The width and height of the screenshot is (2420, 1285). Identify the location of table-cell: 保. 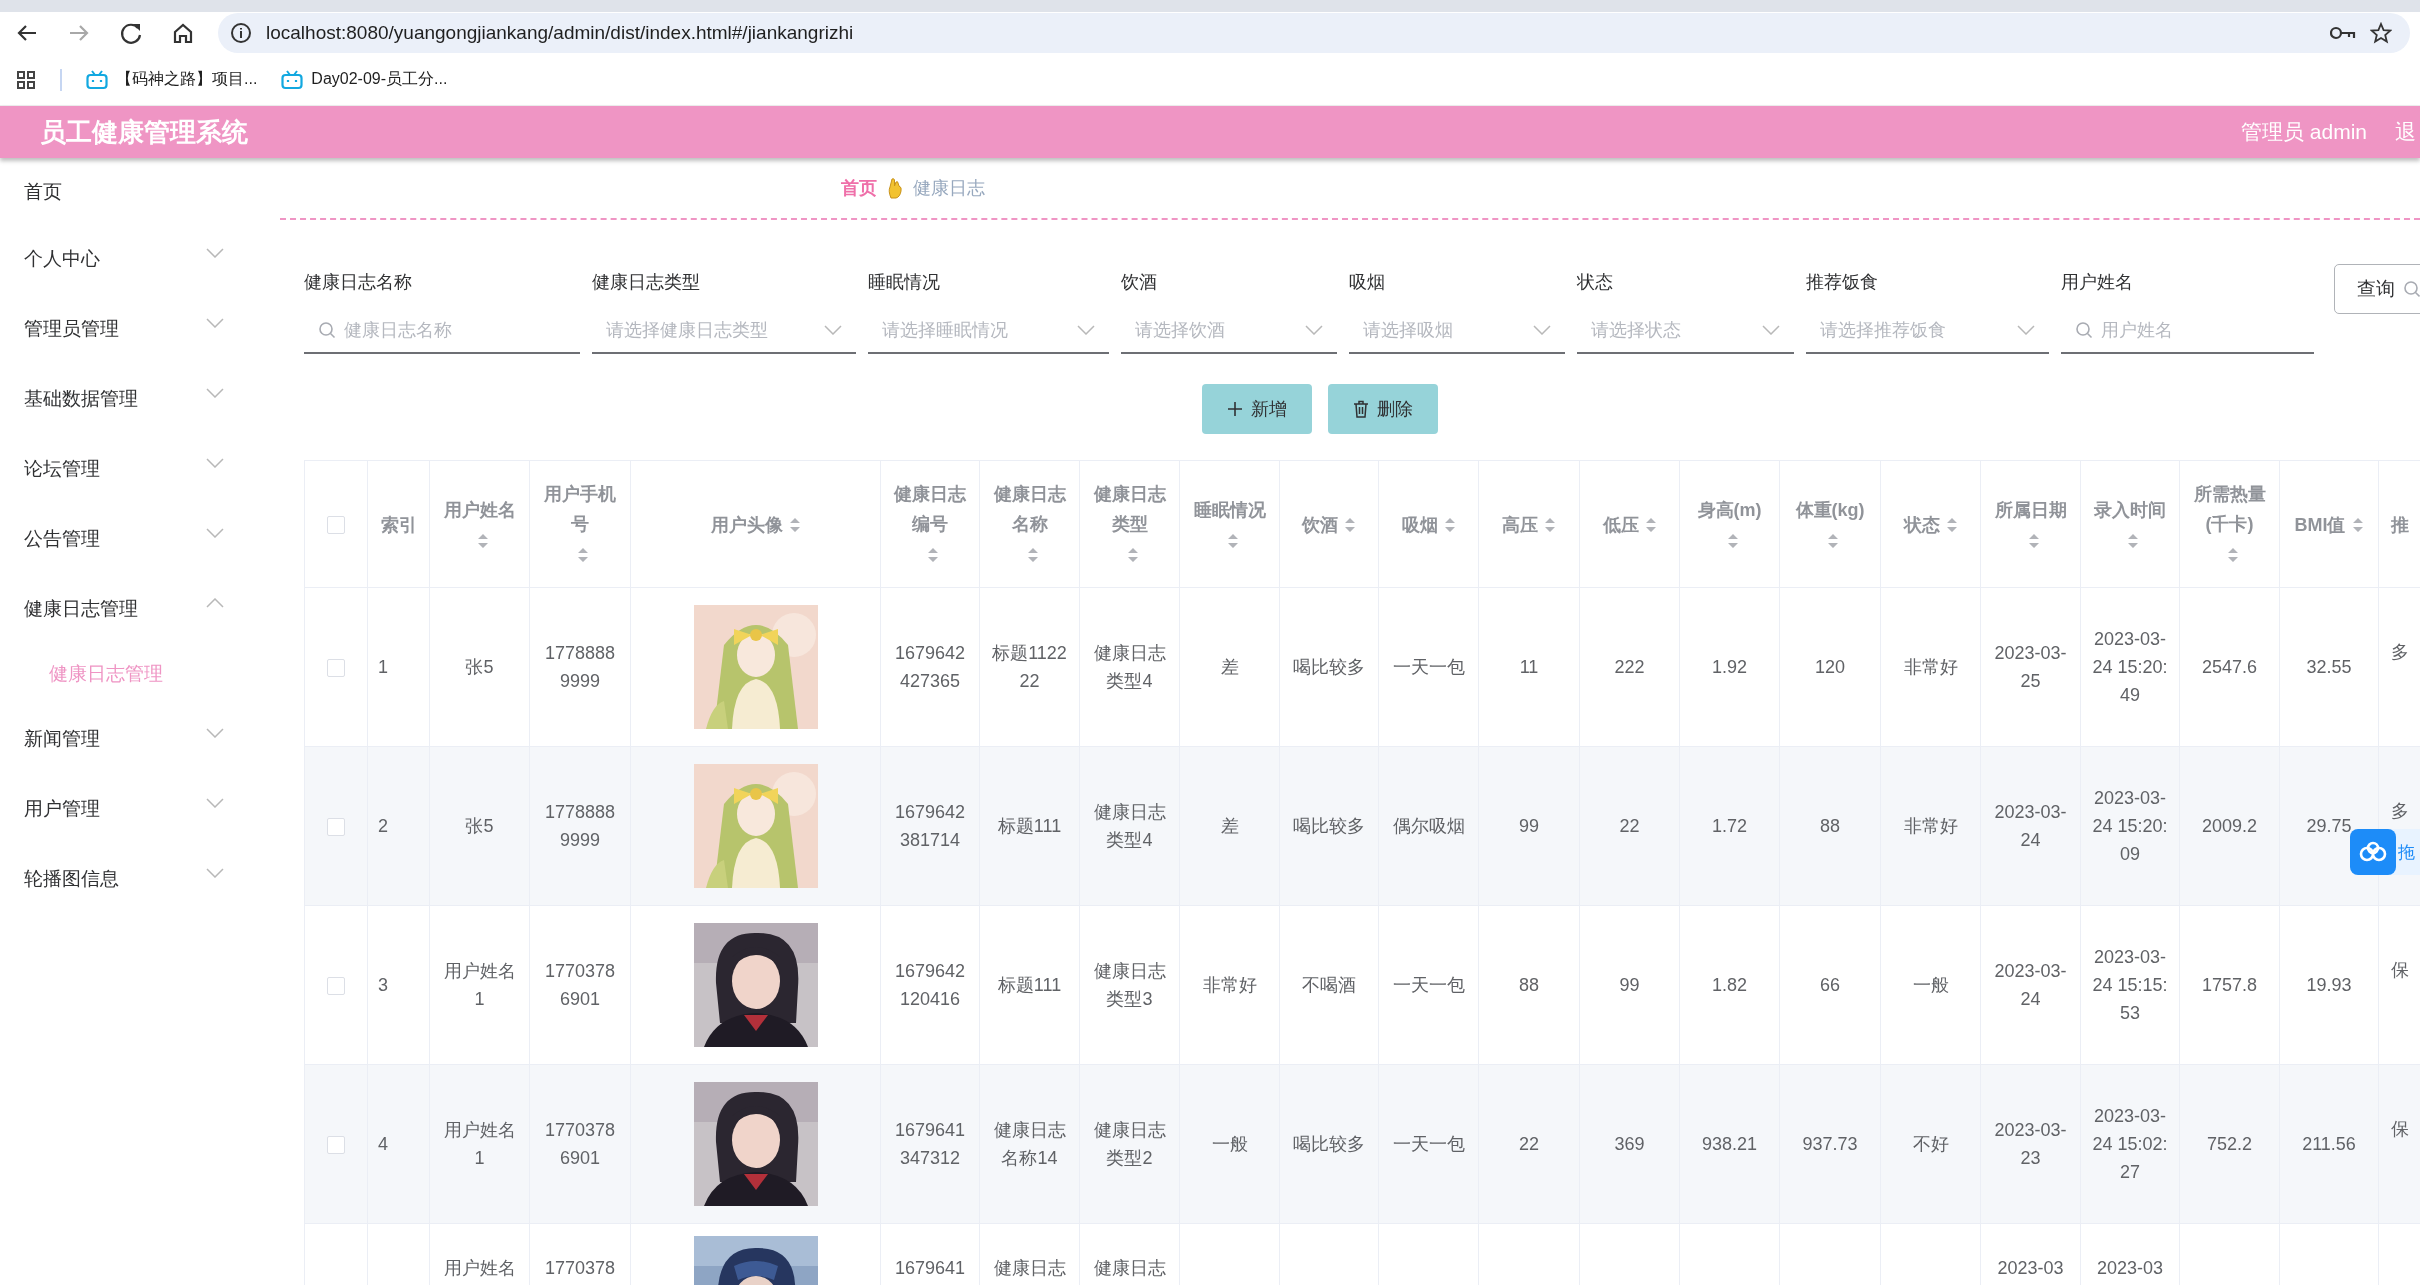
(2399, 1144).